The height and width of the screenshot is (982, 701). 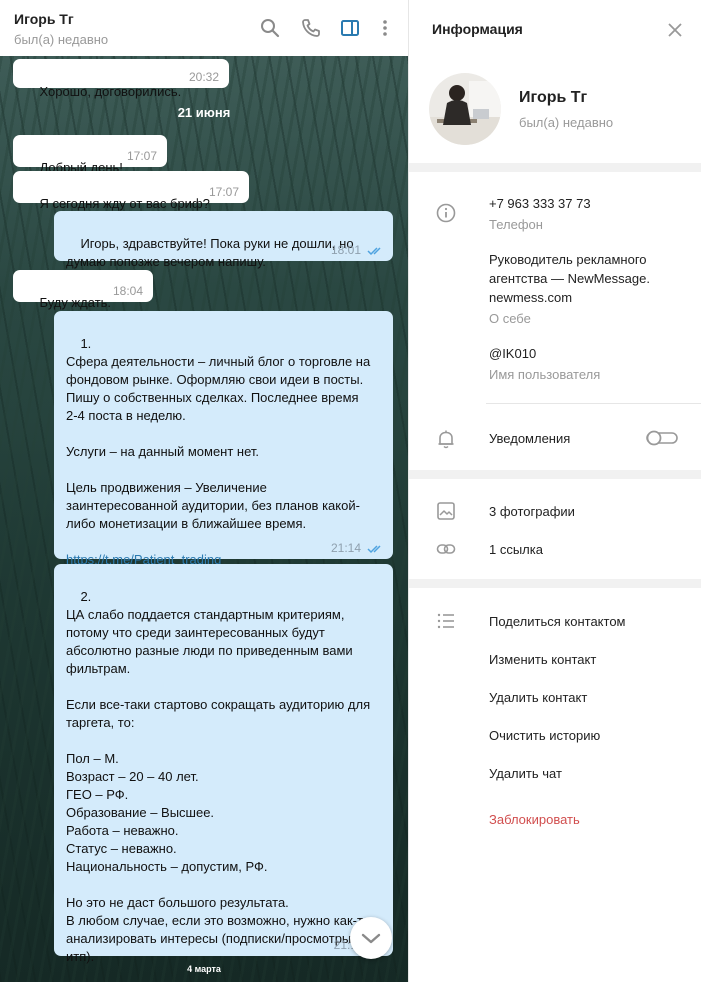 I want to click on share-contact-button: Поделиться контактом, so click(x=557, y=621).